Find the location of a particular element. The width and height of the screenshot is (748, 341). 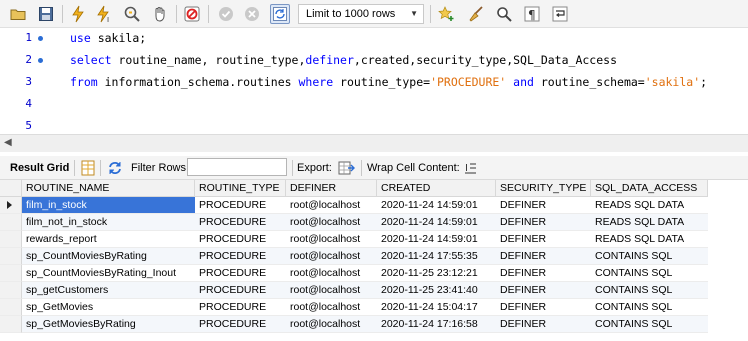

cell-created: 2020-11-25 23:12:21 is located at coordinates (436, 273).